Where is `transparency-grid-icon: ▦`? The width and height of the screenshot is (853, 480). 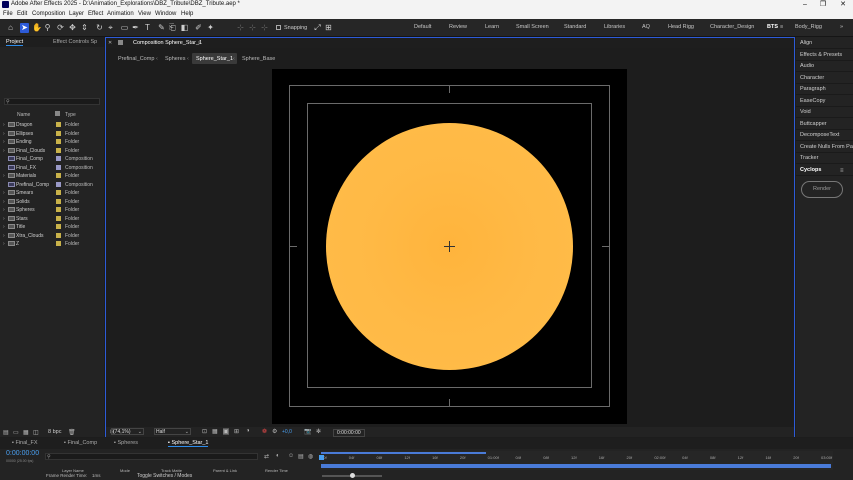 transparency-grid-icon: ▦ is located at coordinates (215, 431).